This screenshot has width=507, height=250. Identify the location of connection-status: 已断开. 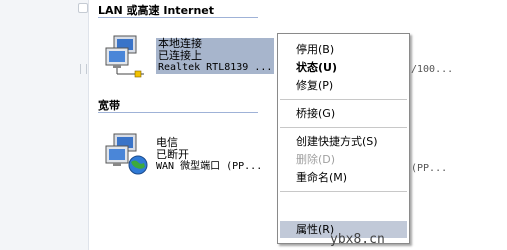
(172, 154).